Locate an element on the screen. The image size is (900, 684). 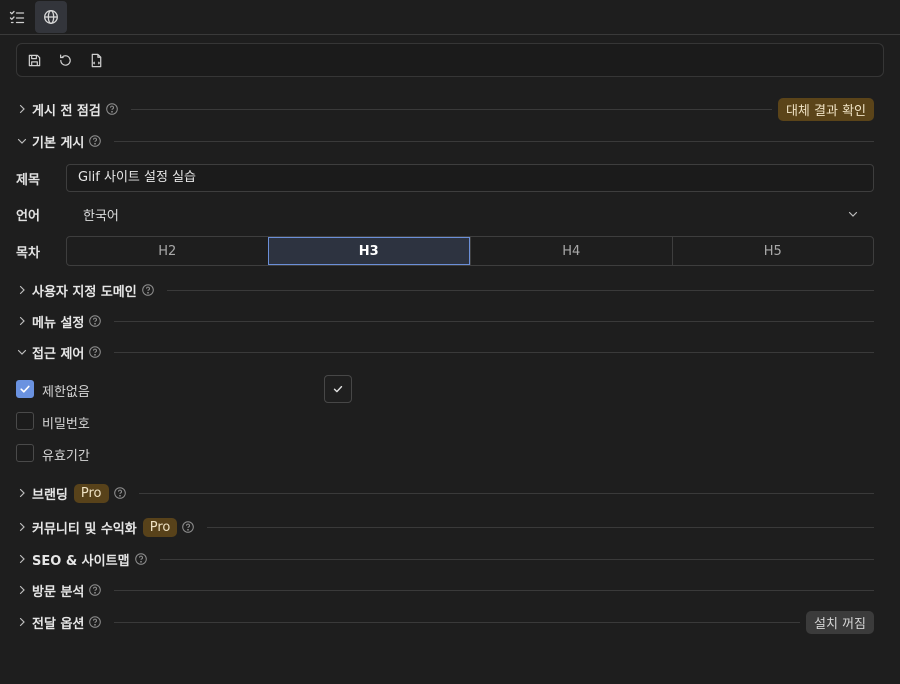
expiry-label: 유효기간 is located at coordinates (66, 456).